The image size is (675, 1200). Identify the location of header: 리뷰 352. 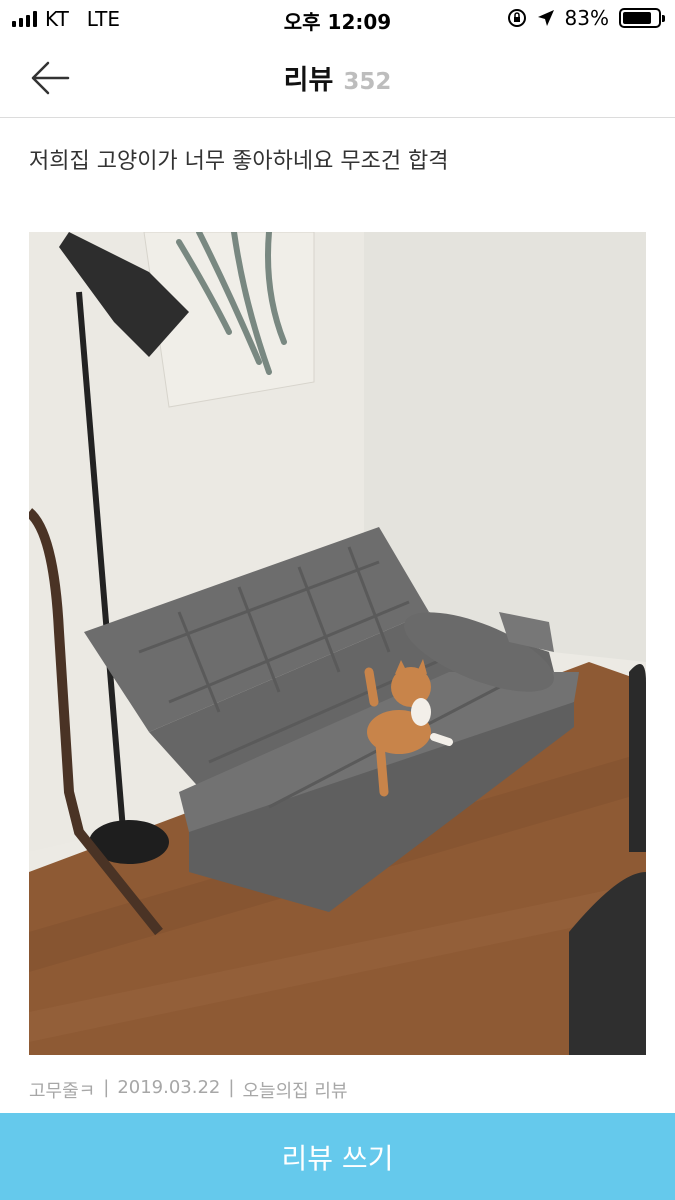
(337, 78).